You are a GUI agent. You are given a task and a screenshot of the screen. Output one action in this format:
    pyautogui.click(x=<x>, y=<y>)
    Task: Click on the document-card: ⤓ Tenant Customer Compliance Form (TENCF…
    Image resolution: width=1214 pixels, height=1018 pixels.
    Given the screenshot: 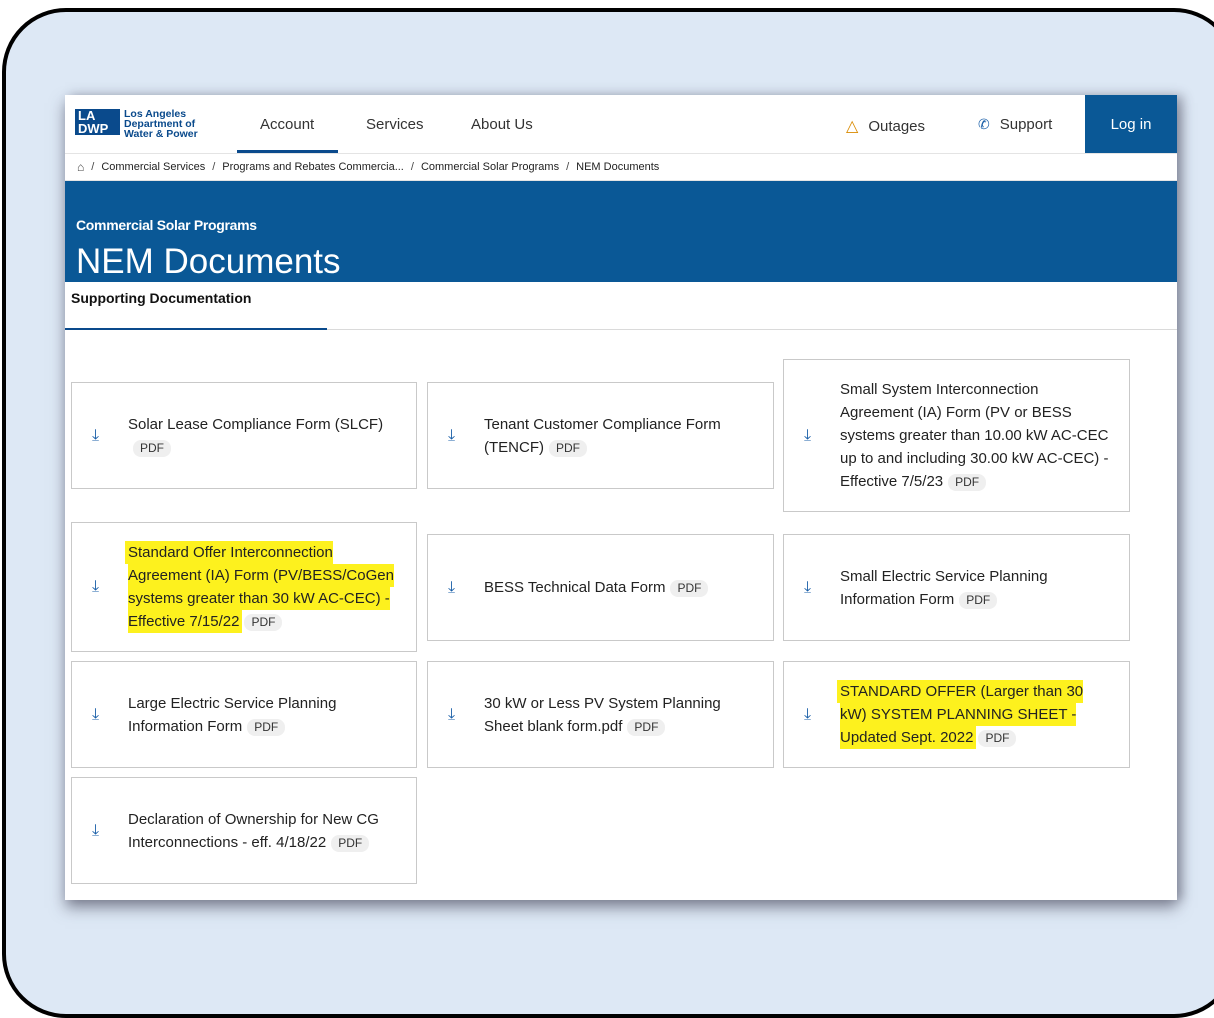 What is the action you would take?
    pyautogui.click(x=600, y=435)
    